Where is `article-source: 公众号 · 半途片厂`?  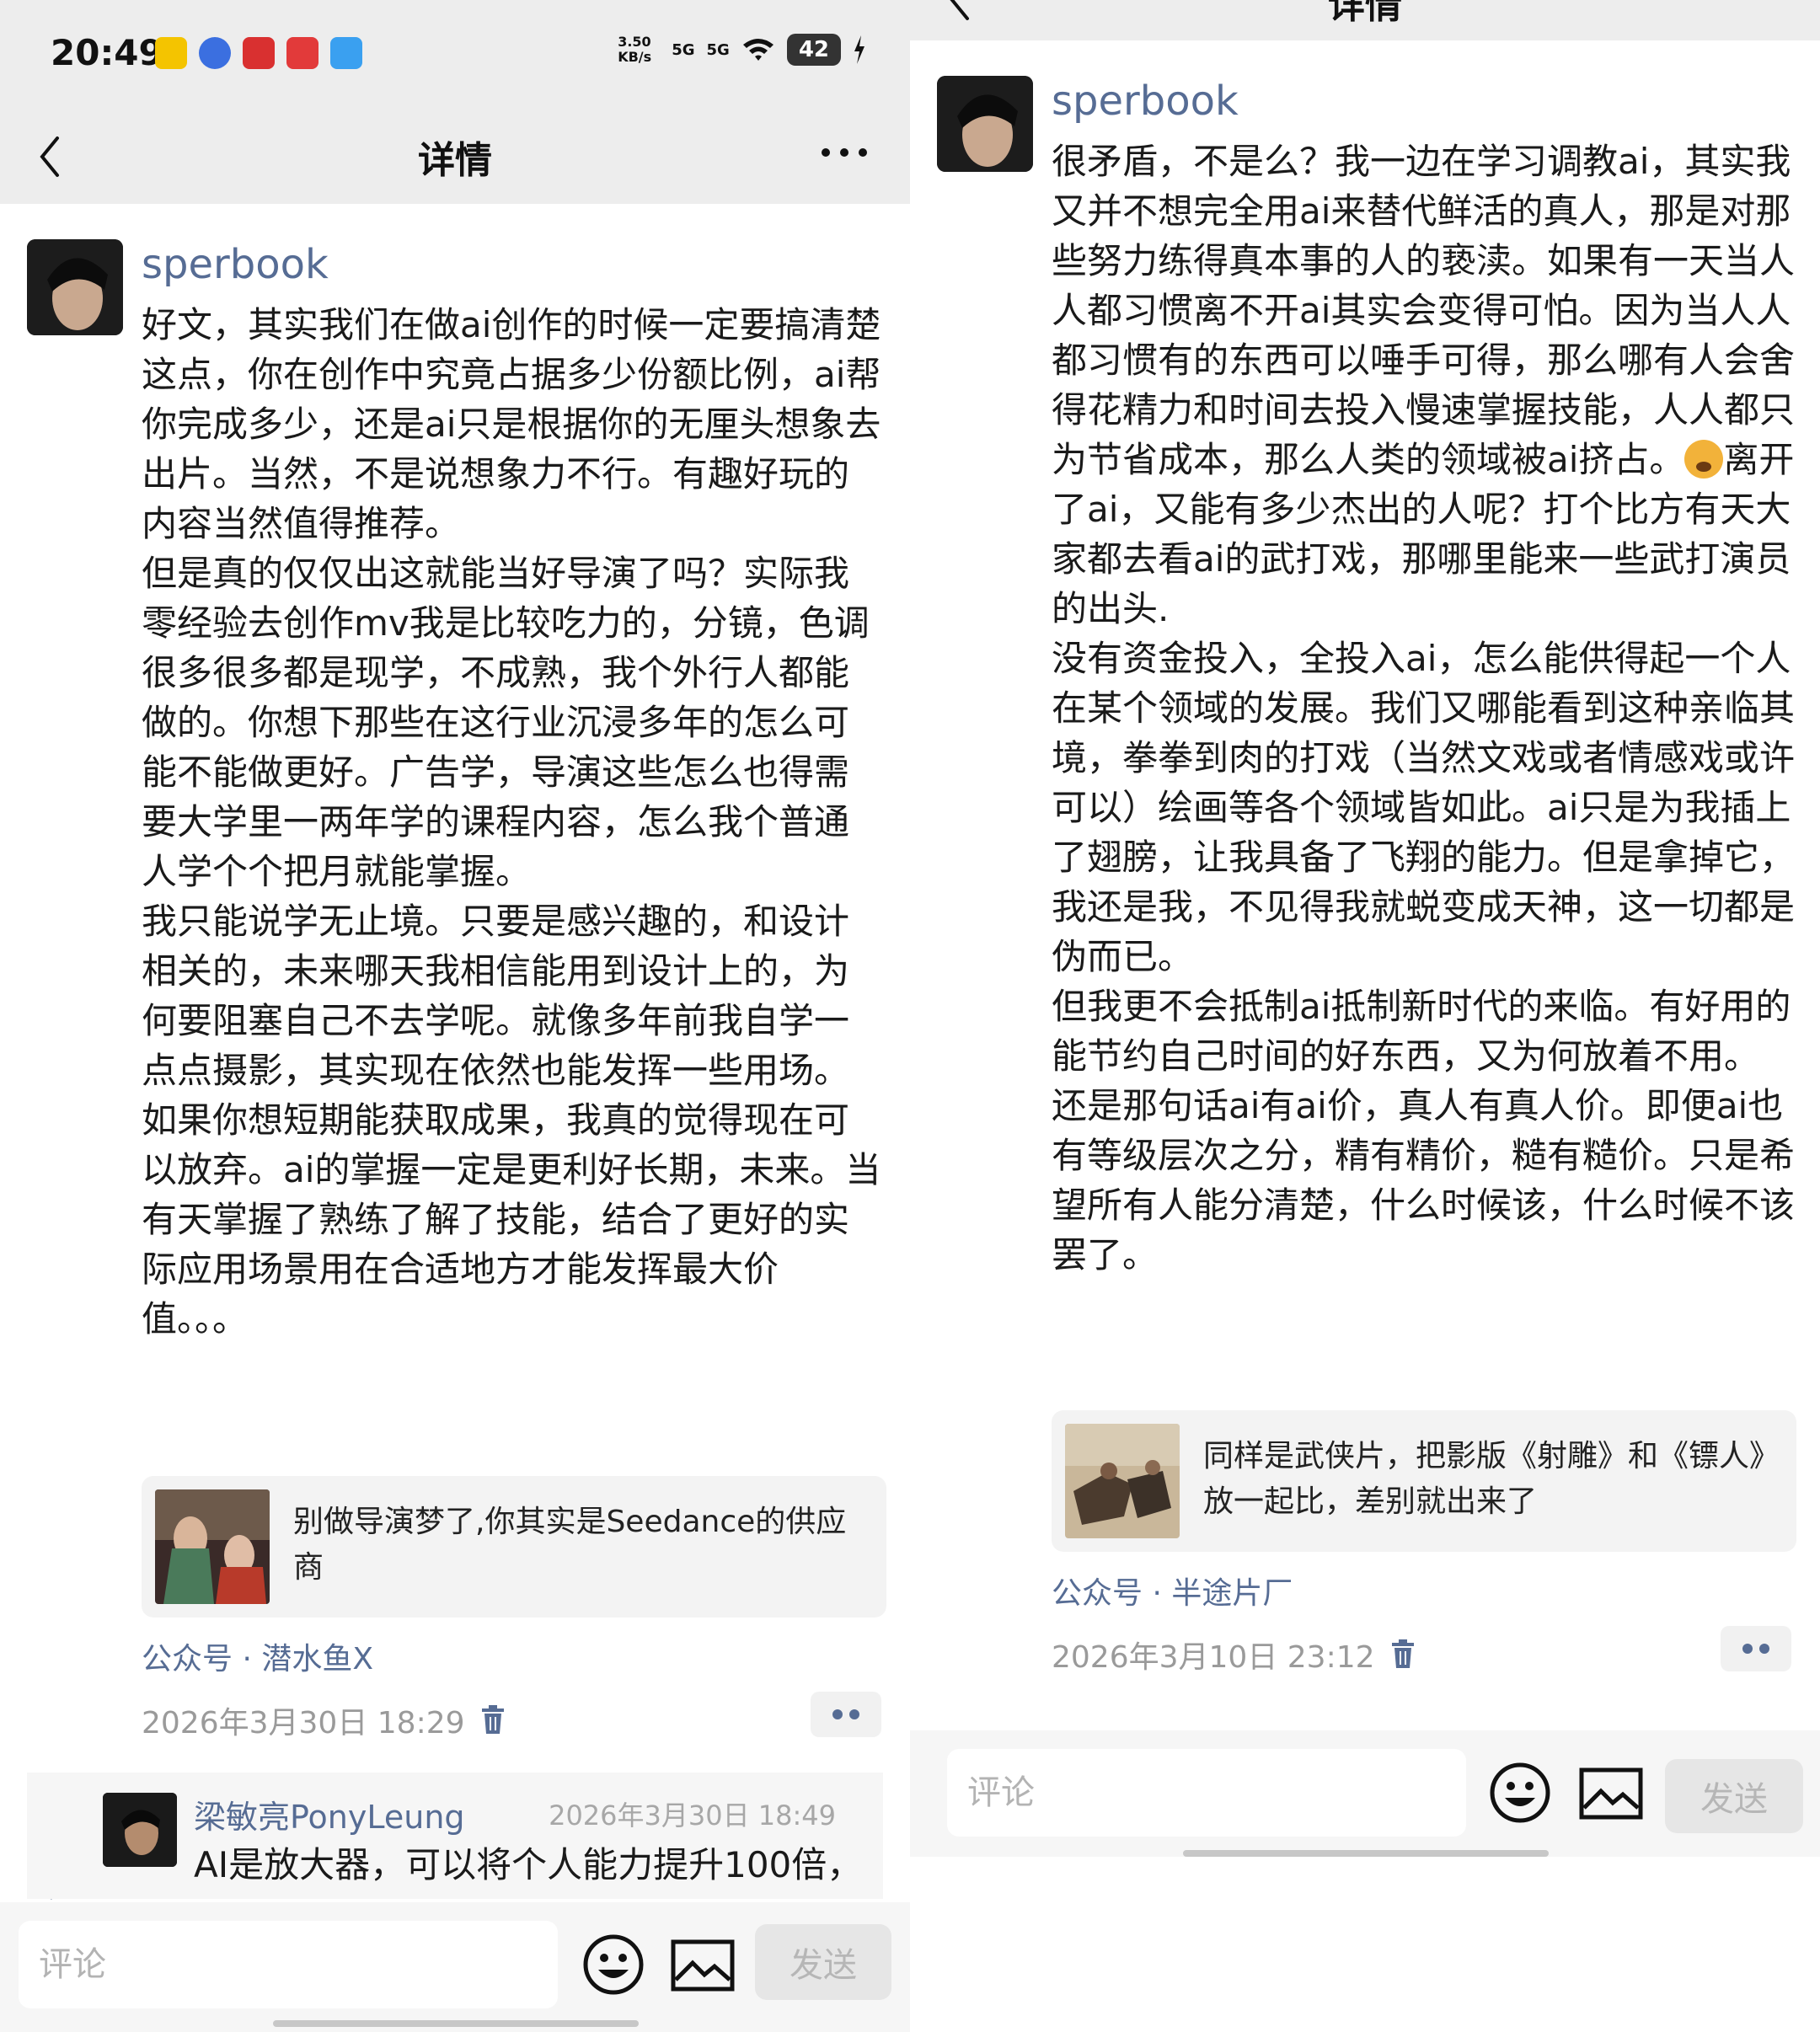 article-source: 公众号 · 半途片厂 is located at coordinates (1172, 1590).